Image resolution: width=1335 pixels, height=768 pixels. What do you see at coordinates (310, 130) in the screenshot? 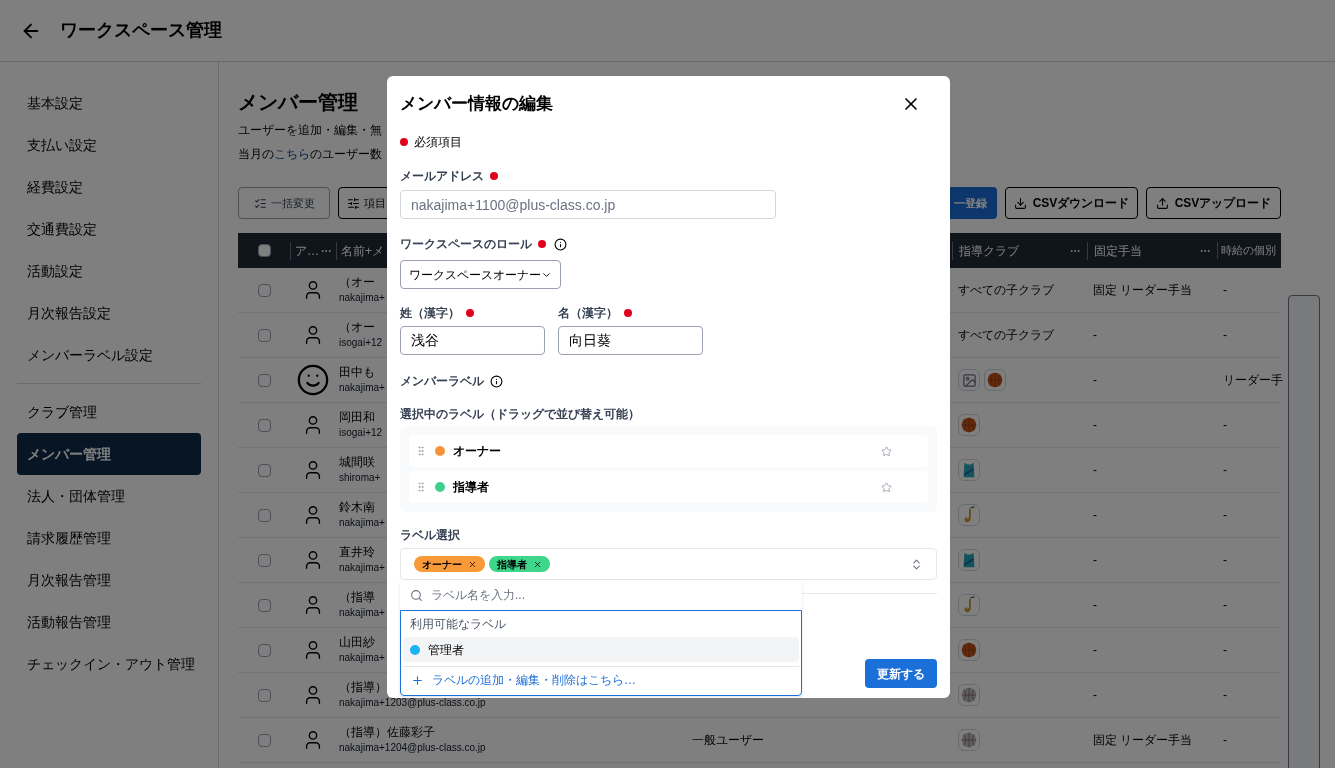
I see `section-description: ユーザーを追加・編集・無` at bounding box center [310, 130].